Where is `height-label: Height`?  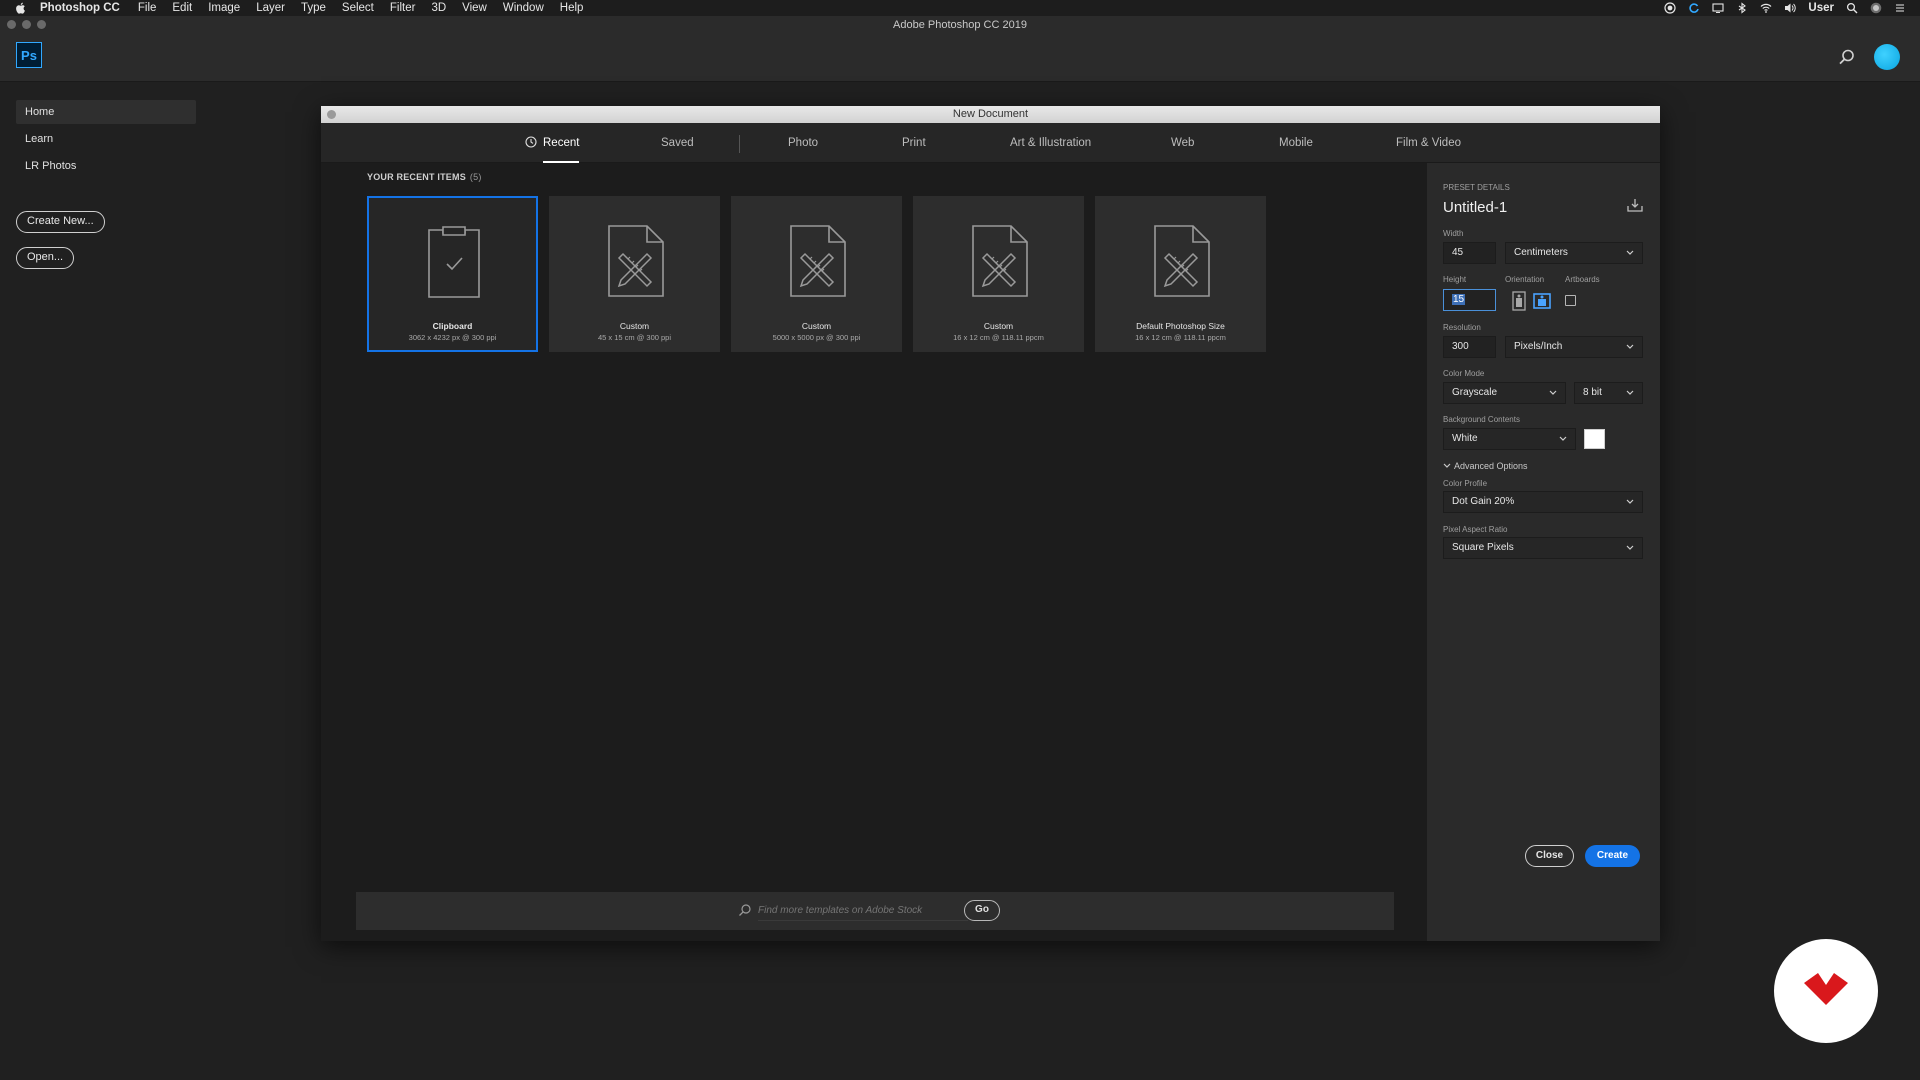 height-label: Height is located at coordinates (1455, 279).